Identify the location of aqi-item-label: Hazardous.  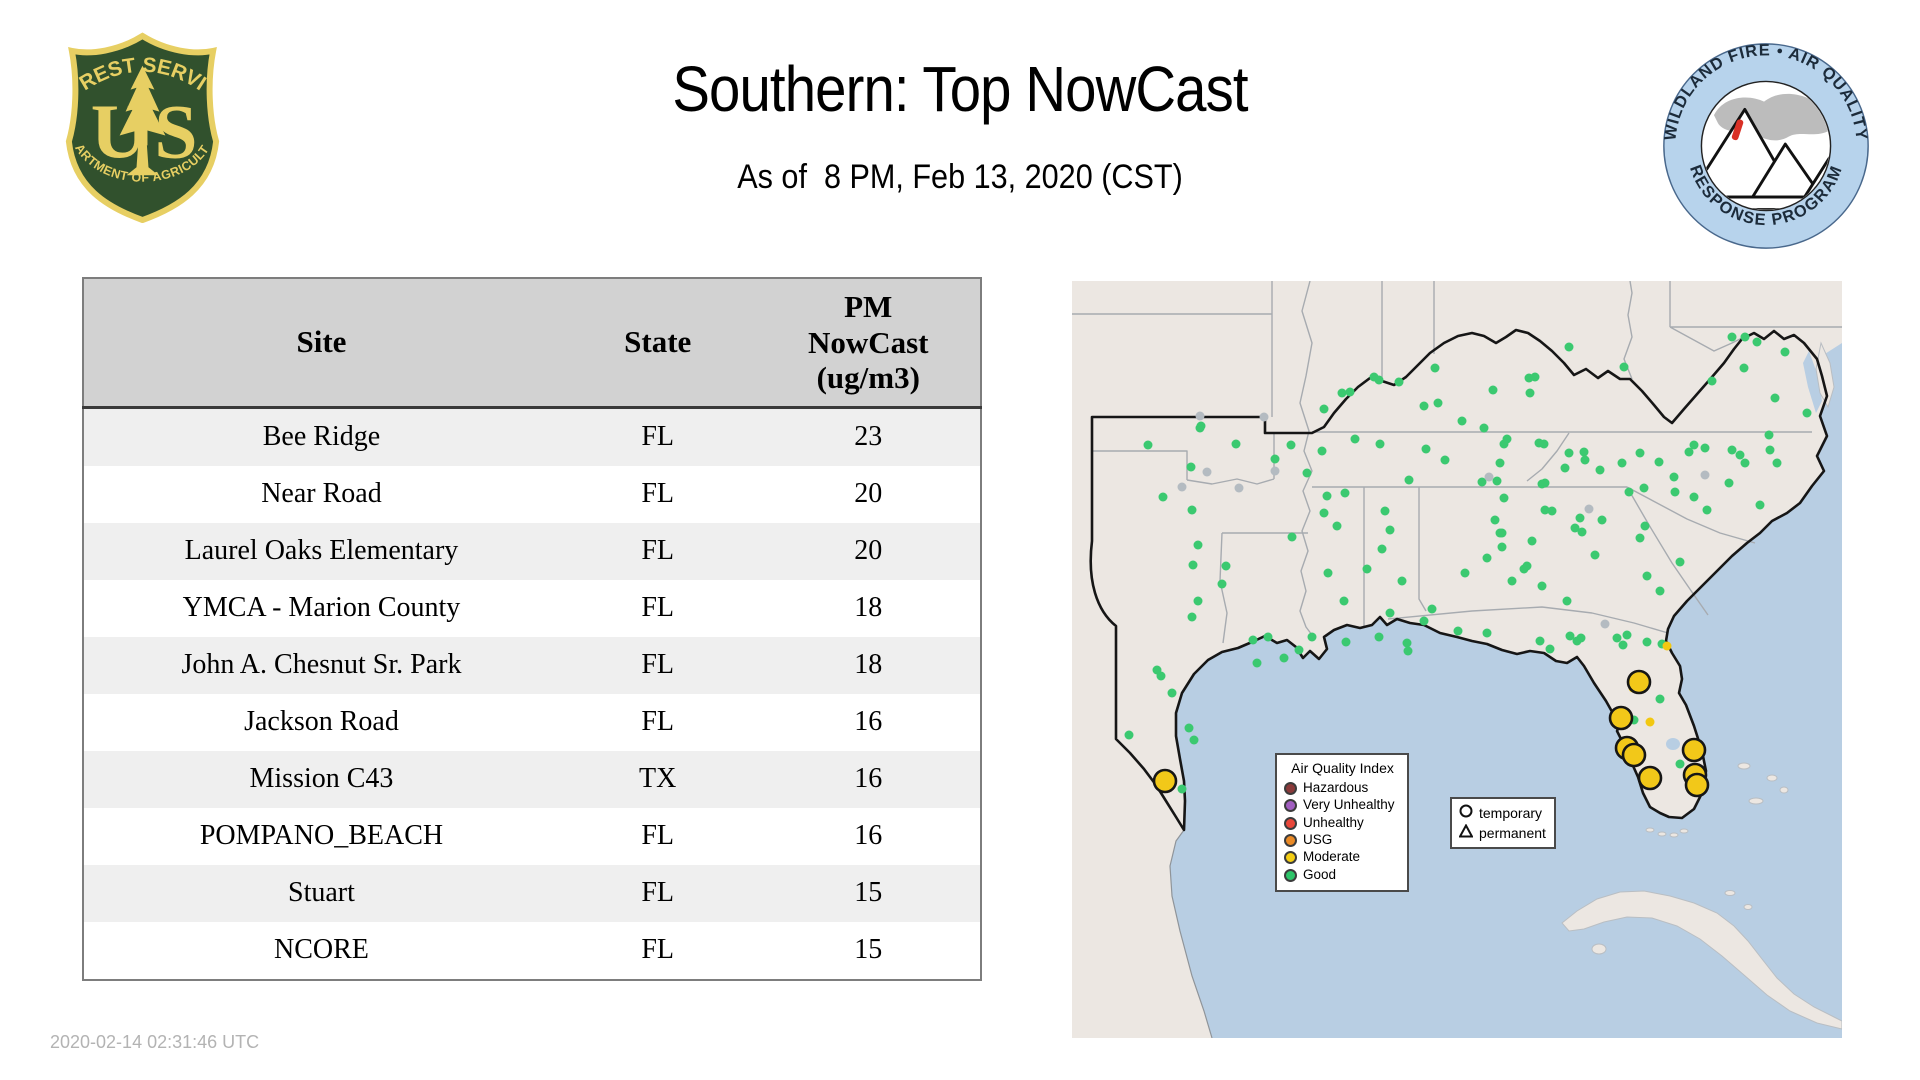
(1336, 787).